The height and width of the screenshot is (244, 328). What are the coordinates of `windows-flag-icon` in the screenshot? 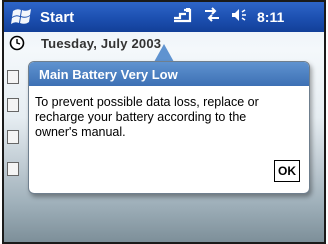 It's located at (23, 17).